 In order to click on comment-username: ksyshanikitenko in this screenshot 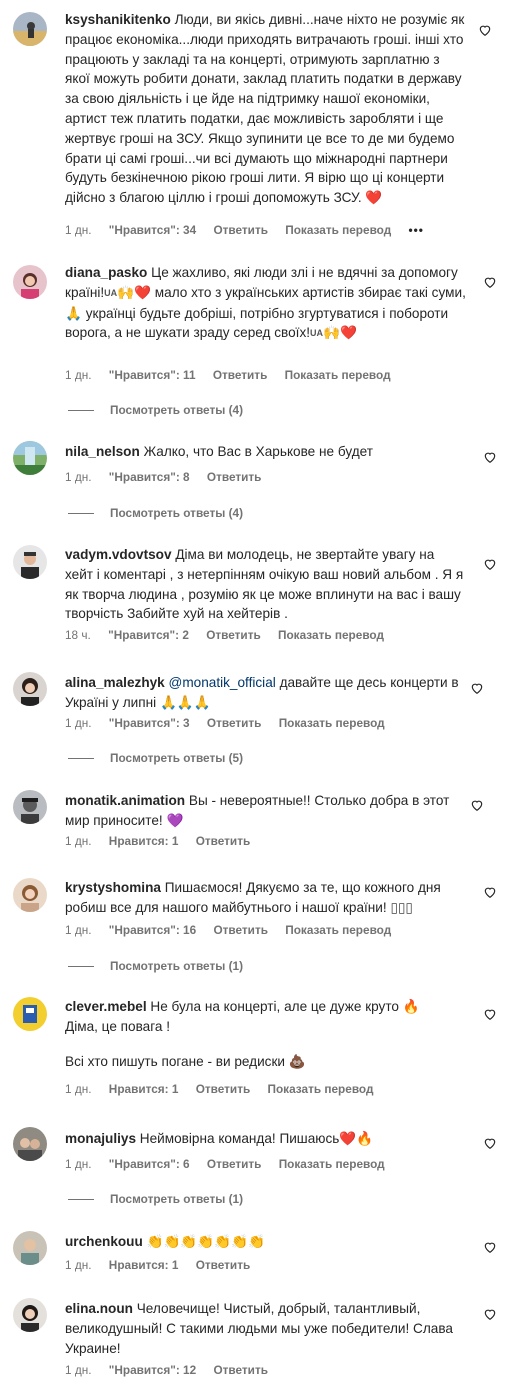, I will do `click(118, 19)`.